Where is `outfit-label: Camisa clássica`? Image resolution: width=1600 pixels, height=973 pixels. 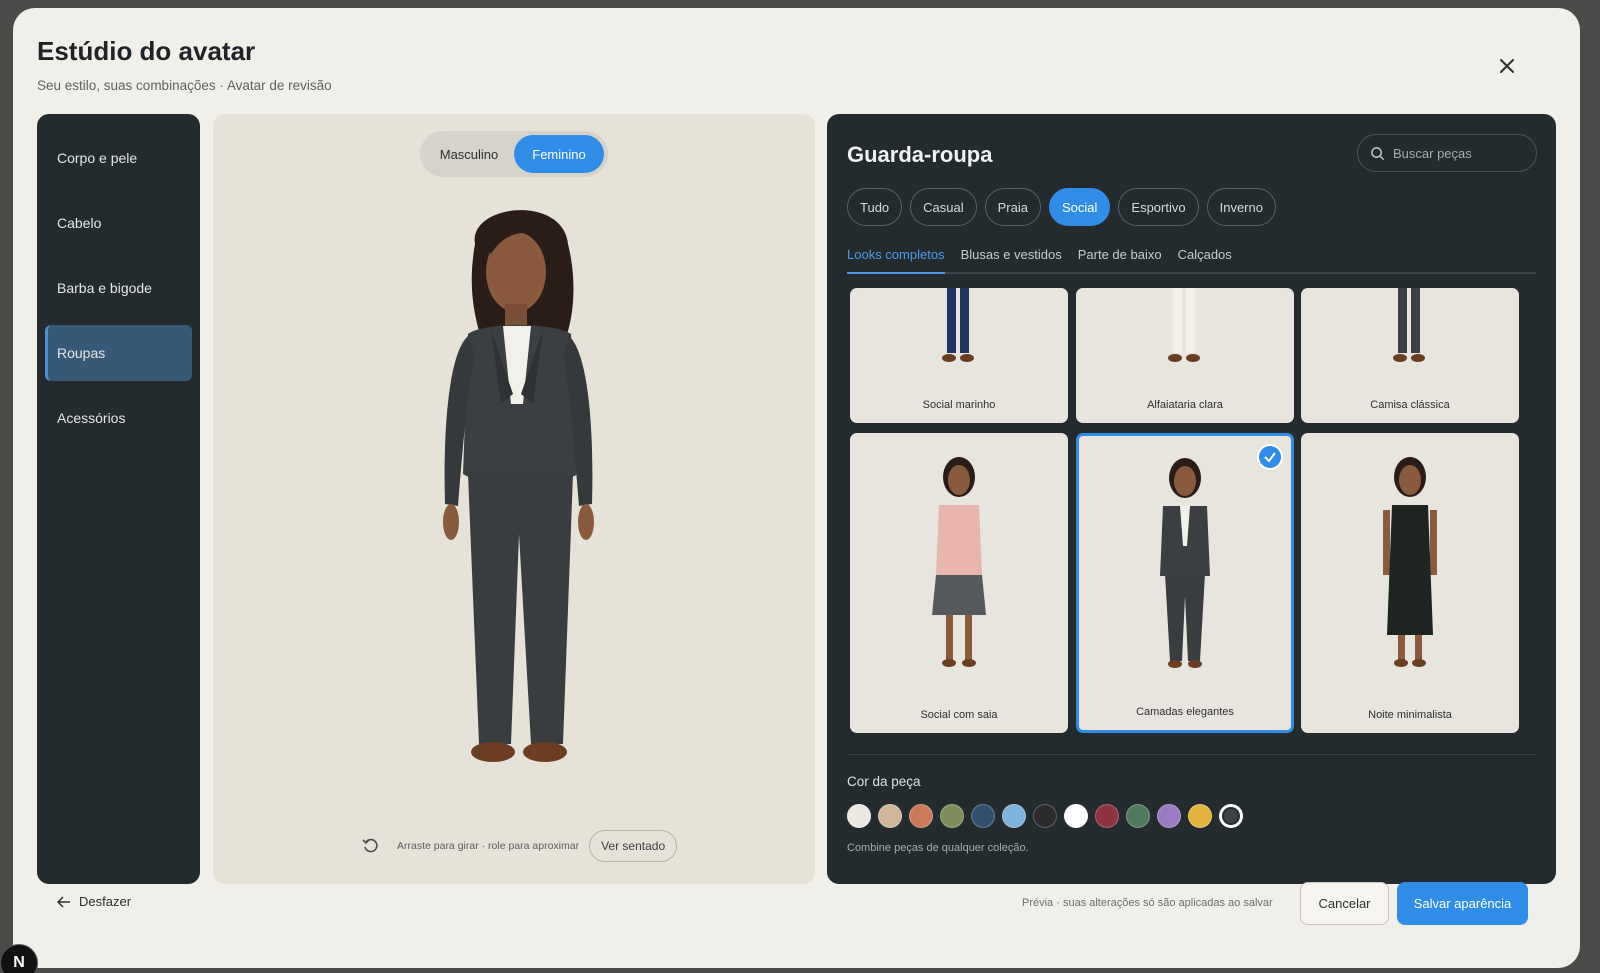 outfit-label: Camisa clássica is located at coordinates (1410, 405).